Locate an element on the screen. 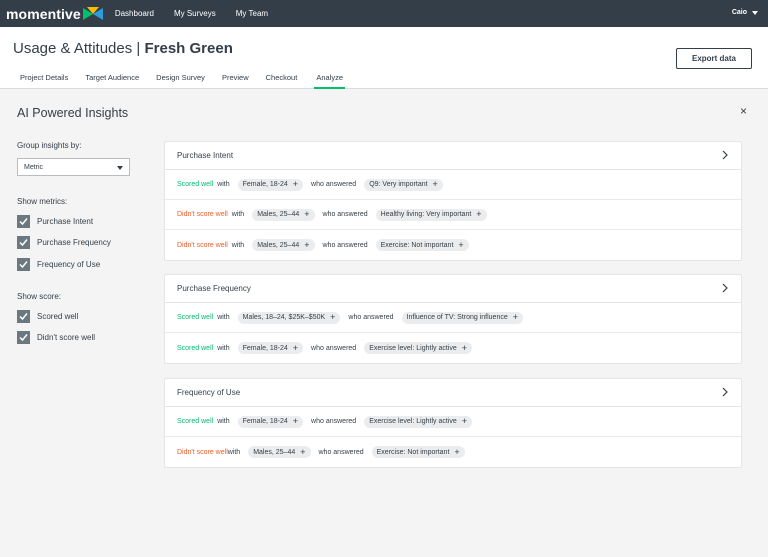  momentive-logo: momentive is located at coordinates (54, 14).